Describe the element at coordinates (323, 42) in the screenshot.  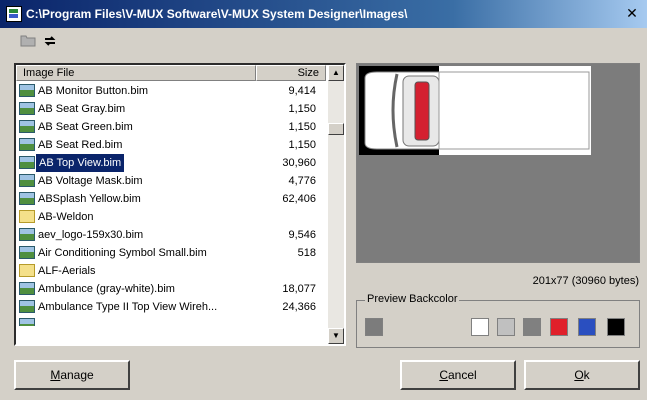
I see `toolbar` at that location.